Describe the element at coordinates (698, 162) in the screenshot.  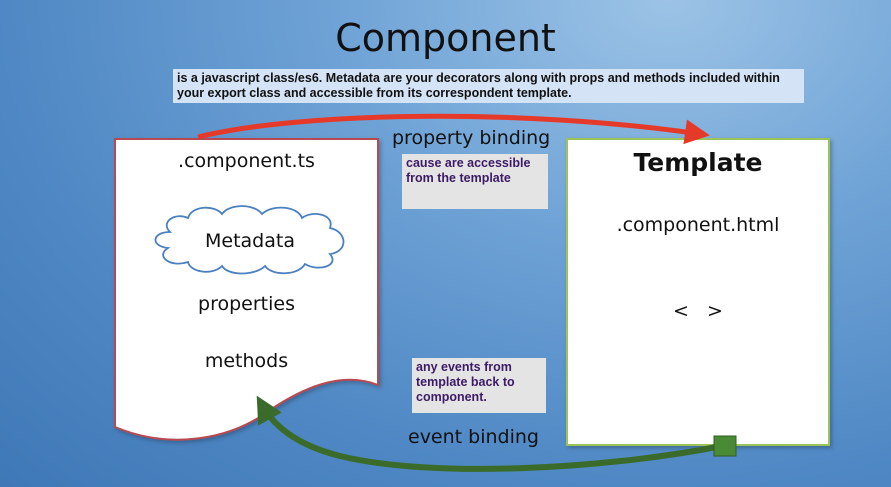
I see `template-title: Template` at that location.